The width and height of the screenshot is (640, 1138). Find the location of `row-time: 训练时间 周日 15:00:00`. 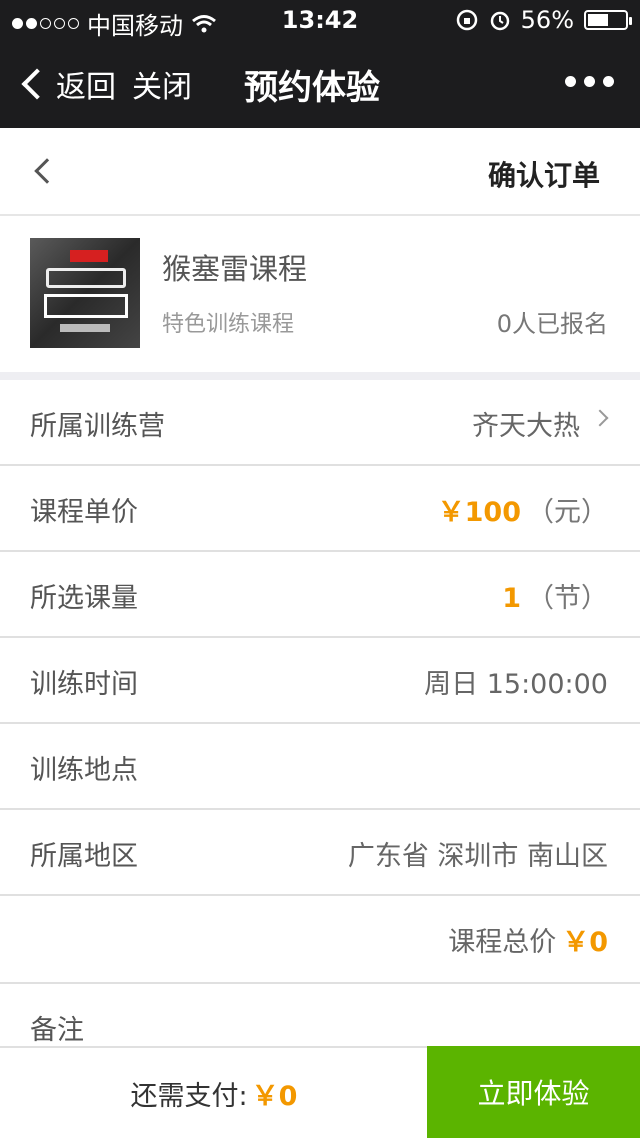

row-time: 训练时间 周日 15:00:00 is located at coordinates (320, 681).